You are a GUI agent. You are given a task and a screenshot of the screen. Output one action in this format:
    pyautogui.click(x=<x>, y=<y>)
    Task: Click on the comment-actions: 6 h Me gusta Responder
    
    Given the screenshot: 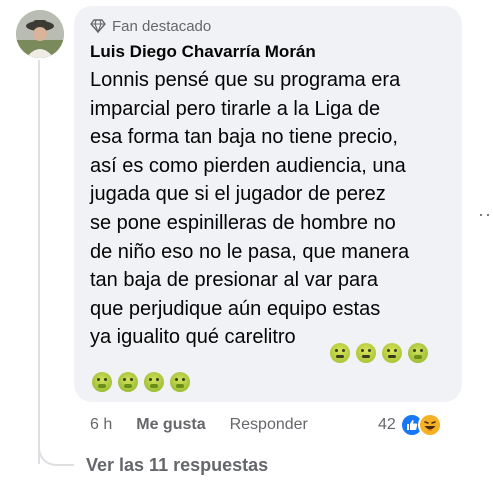 What is the action you would take?
    pyautogui.click(x=199, y=425)
    